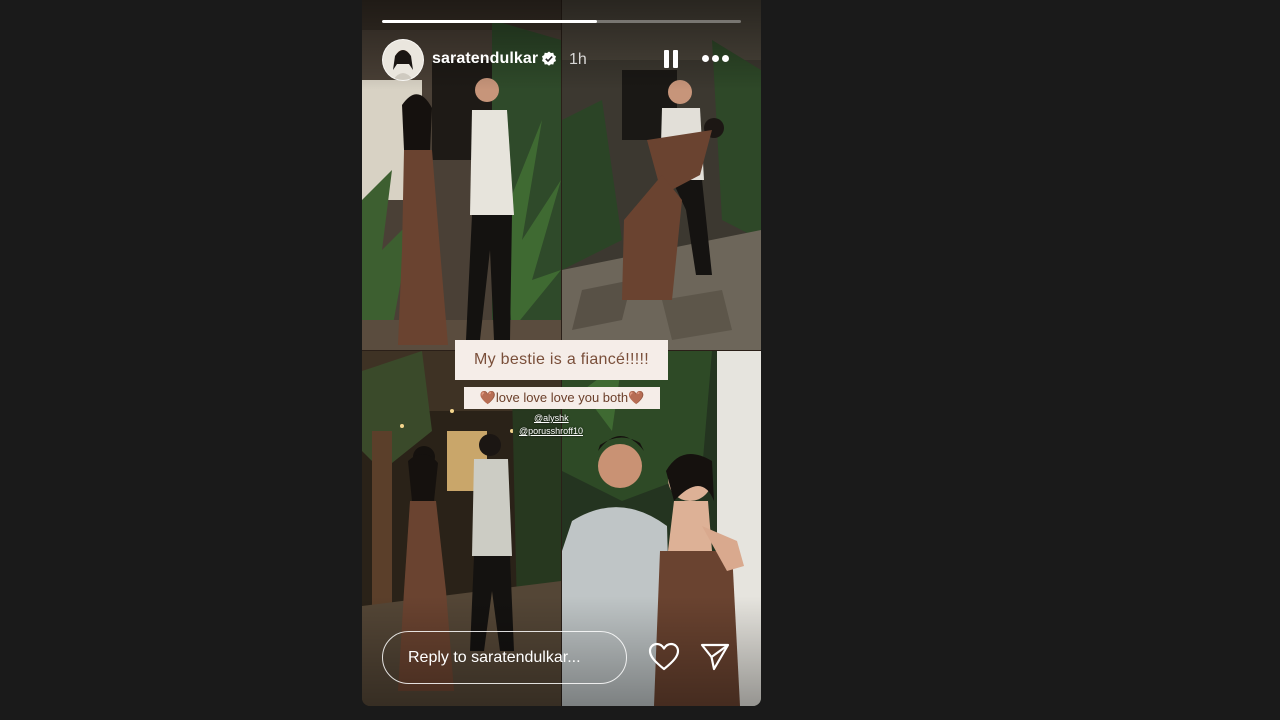  I want to click on story-header: saratendulkar 1h, so click(561, 60).